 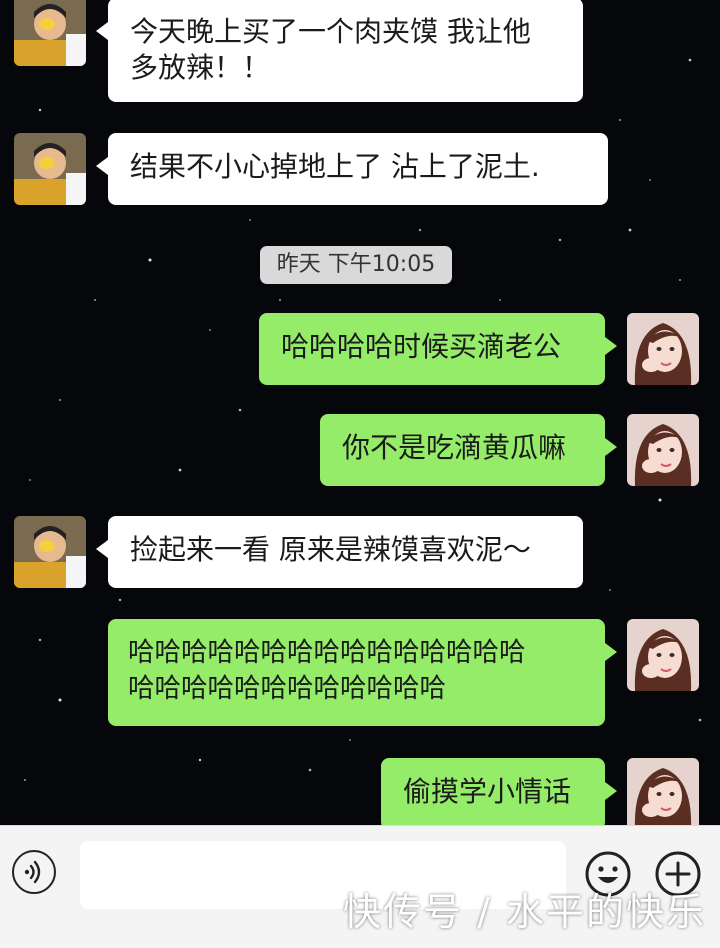 I want to click on message-bubble: 哈哈哈哈时候买滴老公, so click(x=438, y=349).